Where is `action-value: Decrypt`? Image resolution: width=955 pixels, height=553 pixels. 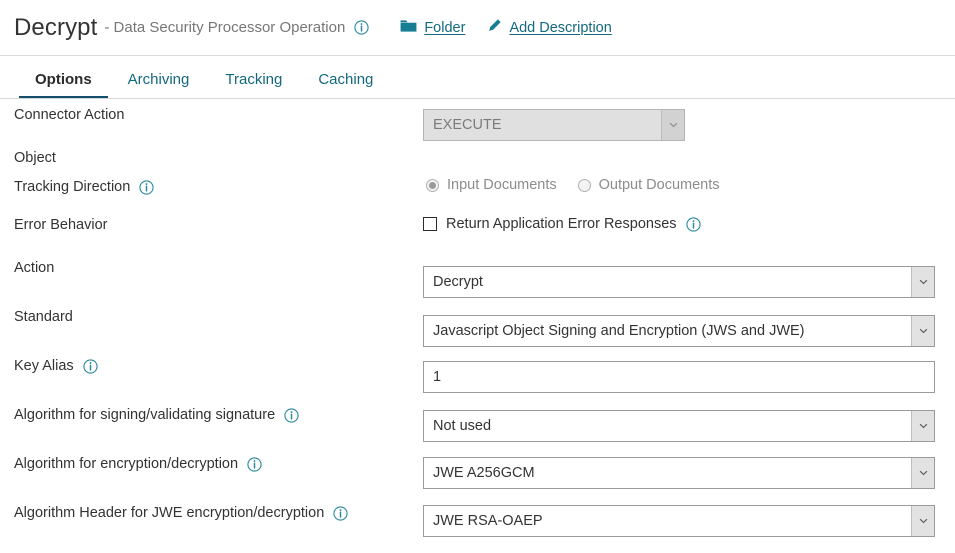 action-value: Decrypt is located at coordinates (458, 282).